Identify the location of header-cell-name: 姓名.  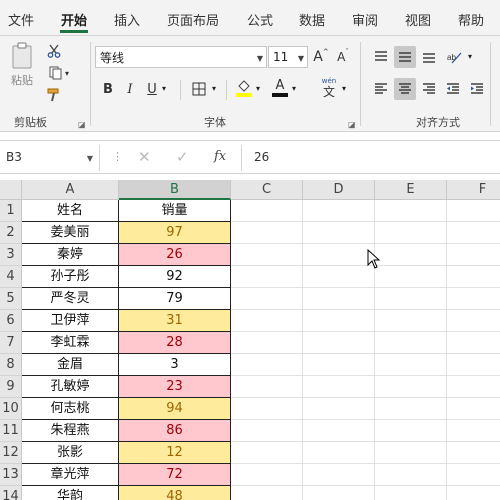
(70, 211).